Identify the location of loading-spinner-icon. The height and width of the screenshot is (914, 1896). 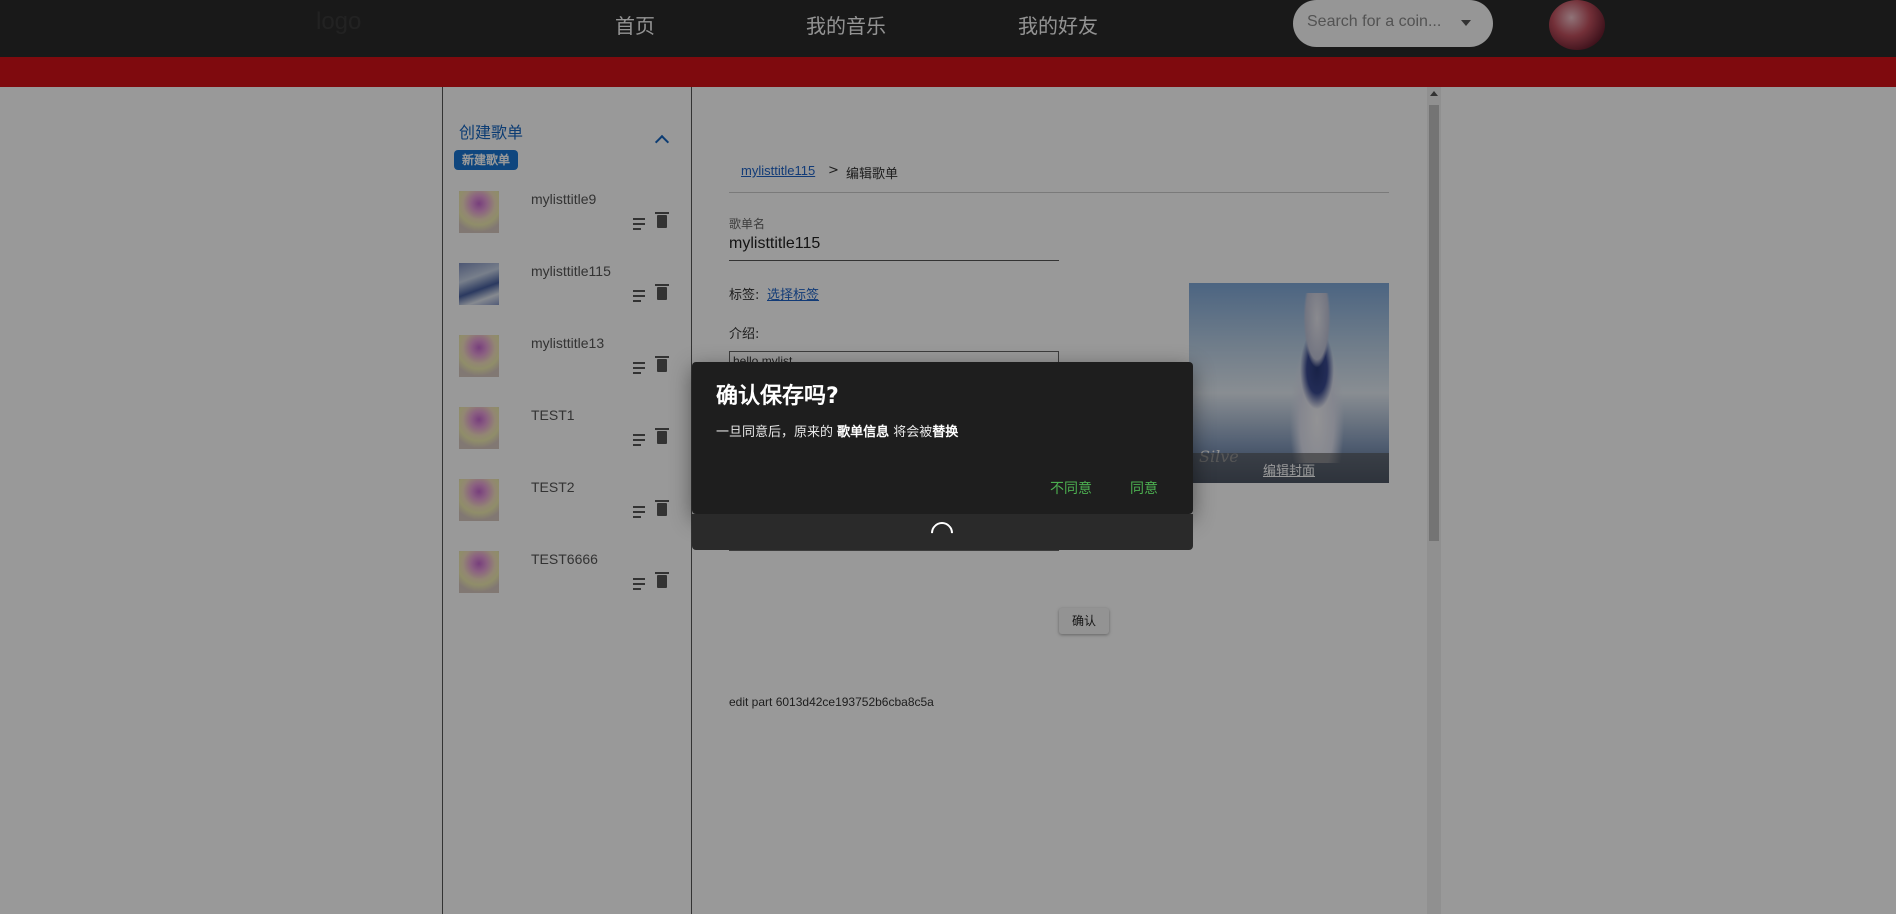
(942, 533).